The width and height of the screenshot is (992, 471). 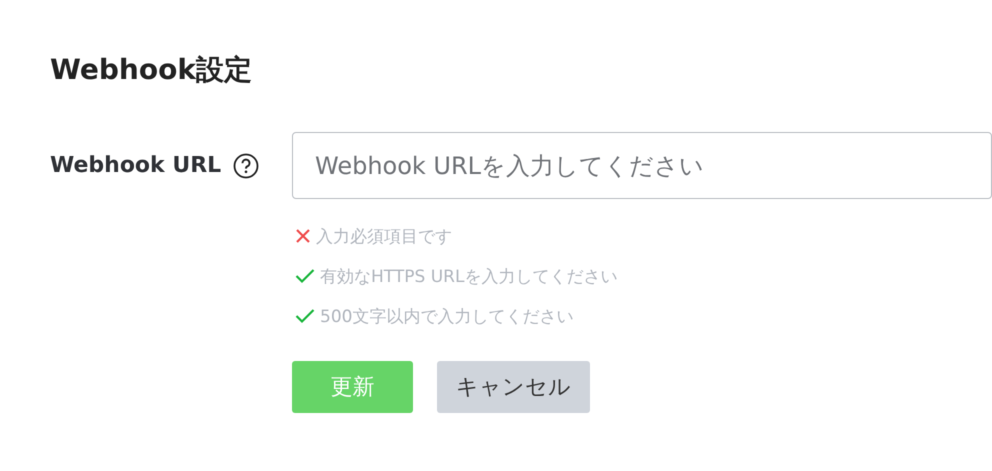 What do you see at coordinates (384, 237) in the screenshot?
I see `validation-message: 入力必須項目です` at bounding box center [384, 237].